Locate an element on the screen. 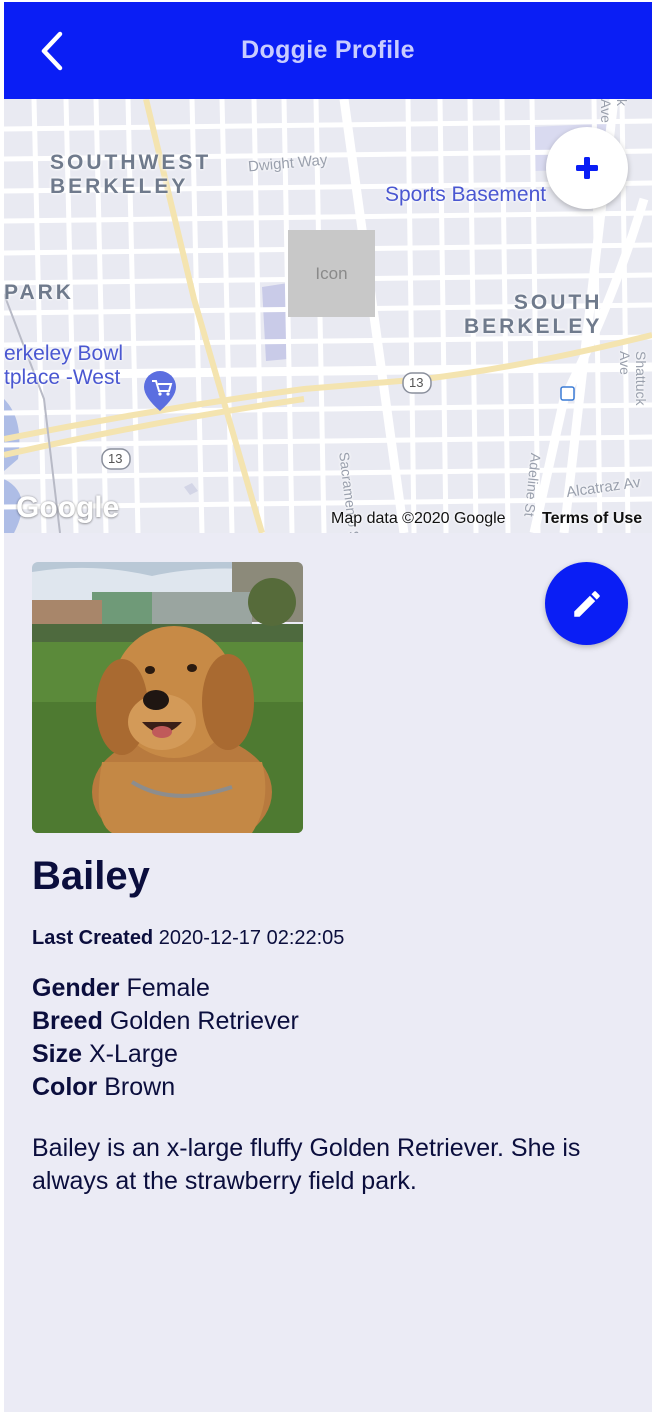 This screenshot has width=652, height=1412. gender-row: Gender Female is located at coordinates (165, 988).